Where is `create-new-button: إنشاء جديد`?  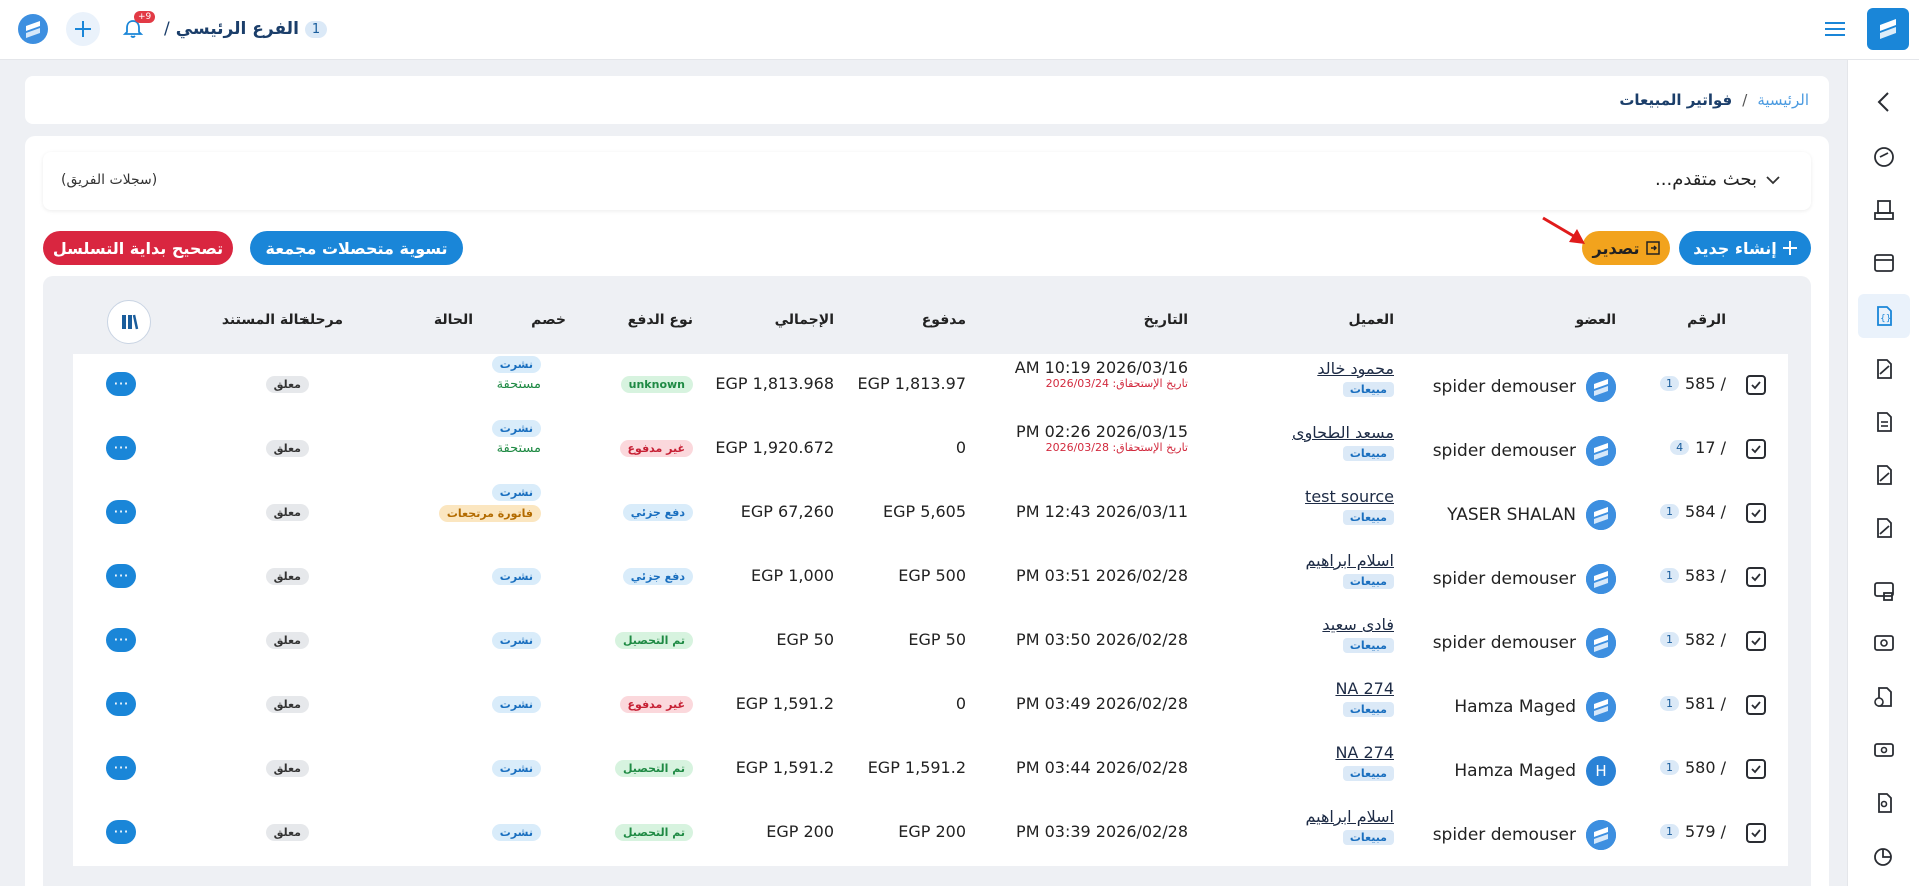
create-new-button: إنشاء جديد is located at coordinates (1745, 248).